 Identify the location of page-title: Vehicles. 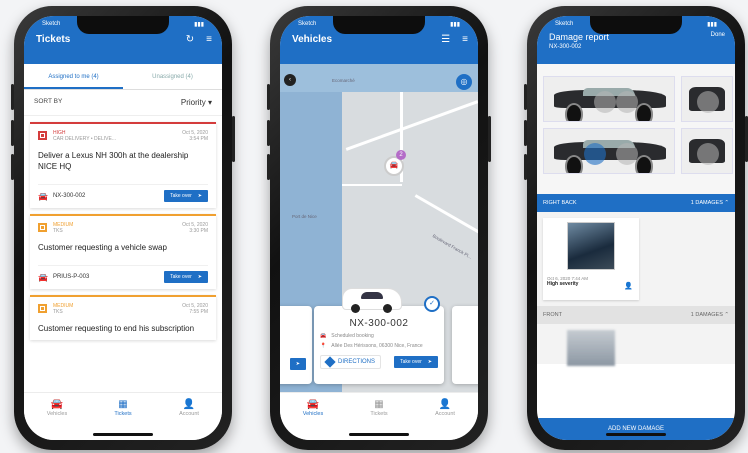
(312, 39).